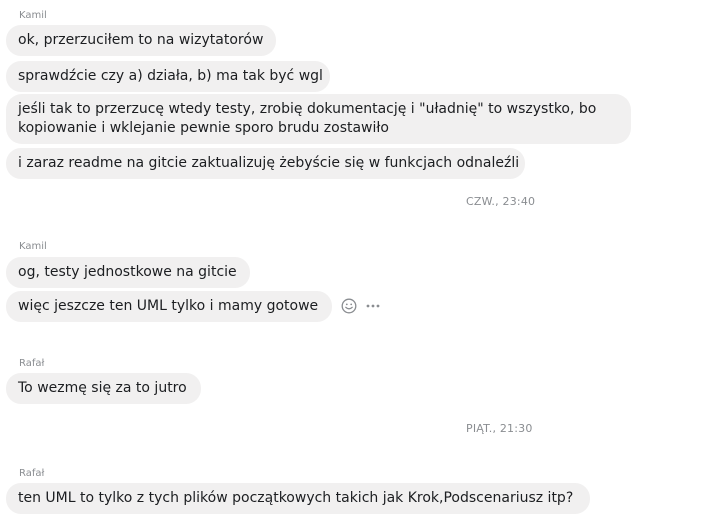 Image resolution: width=710 pixels, height=520 pixels. Describe the element at coordinates (103, 388) in the screenshot. I see `message-bubble: To wezmę się za to jutro` at that location.